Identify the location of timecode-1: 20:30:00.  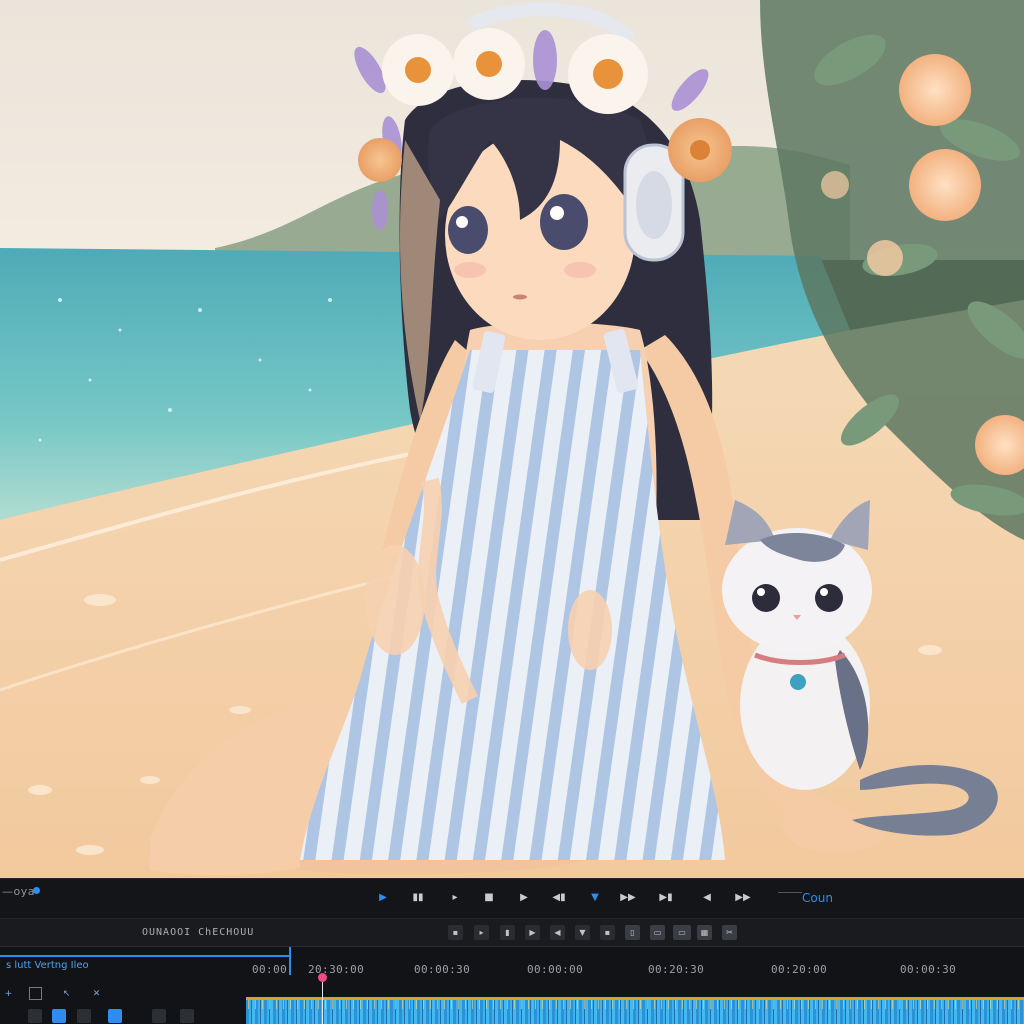
(336, 969).